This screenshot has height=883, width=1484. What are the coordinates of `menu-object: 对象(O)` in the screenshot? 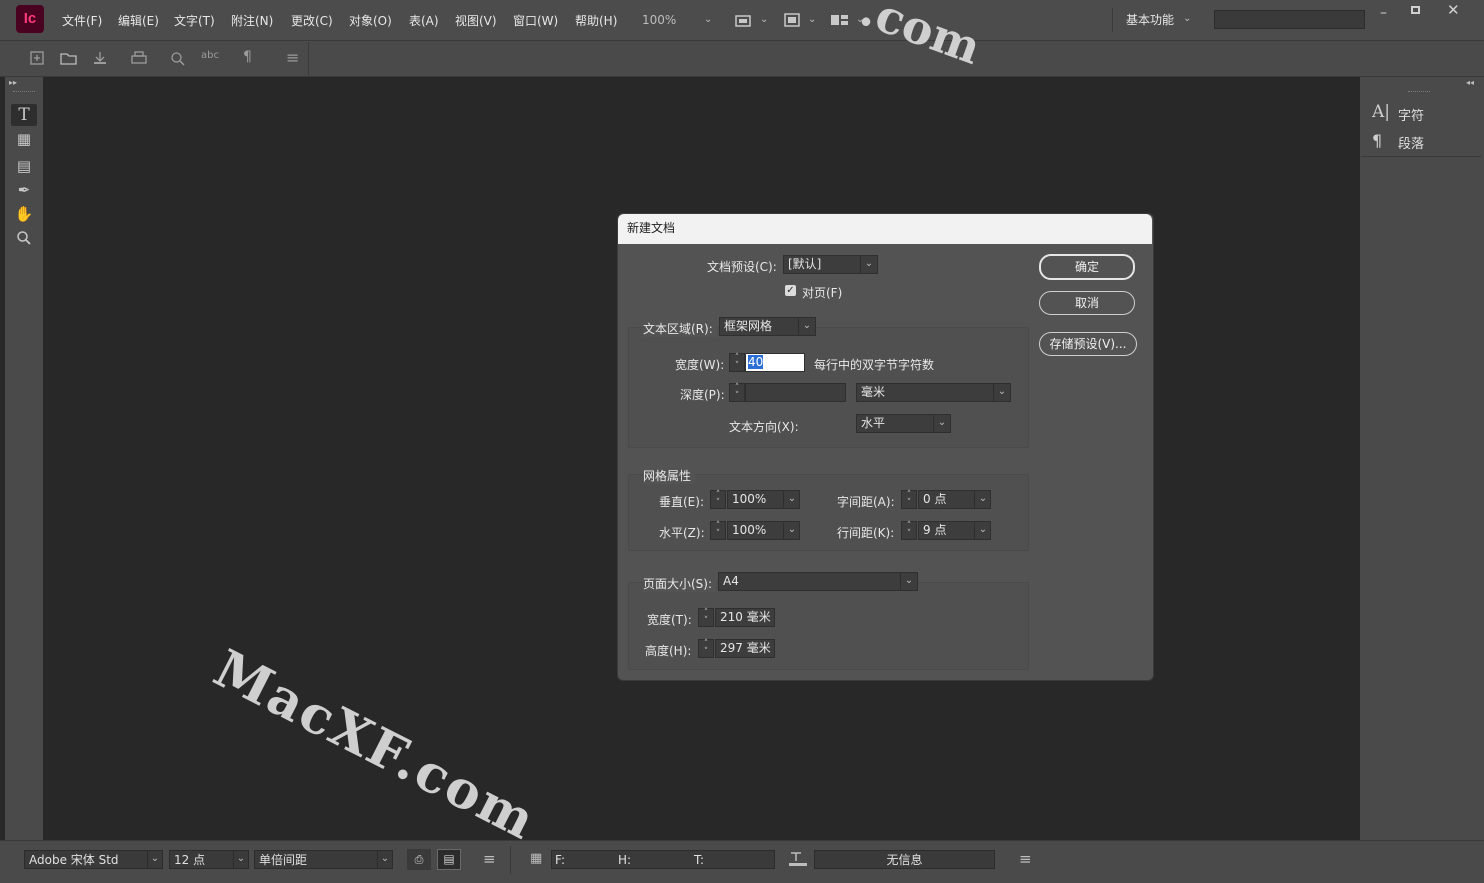 It's located at (370, 20).